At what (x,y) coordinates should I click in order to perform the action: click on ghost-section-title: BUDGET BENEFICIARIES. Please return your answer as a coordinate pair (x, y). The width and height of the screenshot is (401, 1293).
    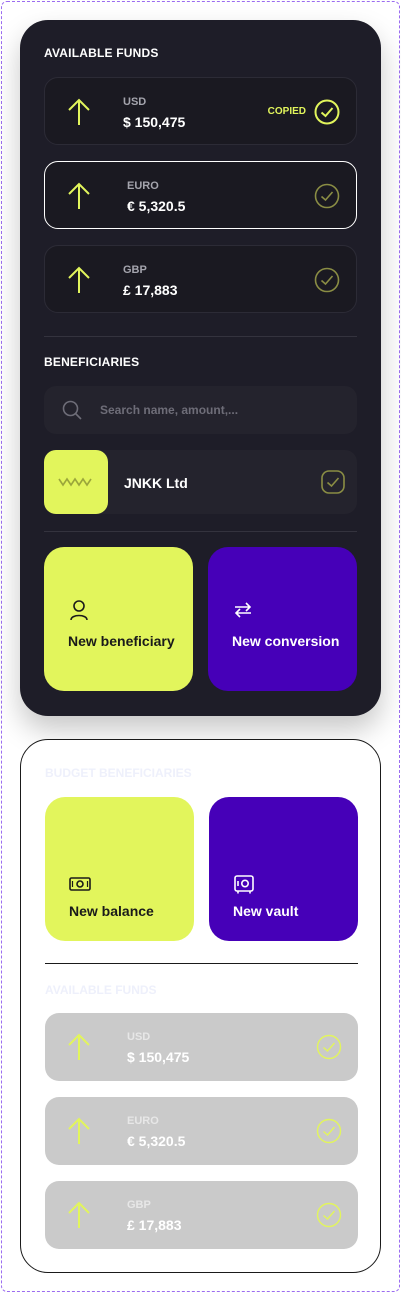
    Looking at the image, I should click on (118, 773).